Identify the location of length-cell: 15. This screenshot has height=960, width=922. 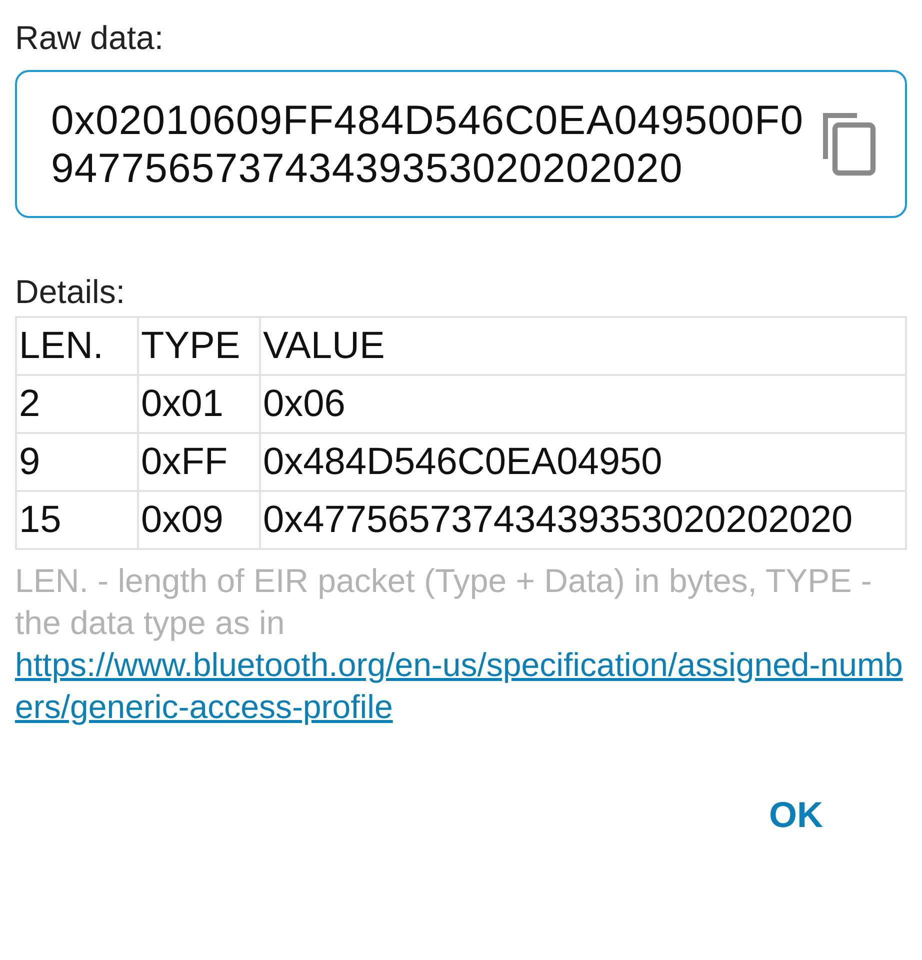
(77, 520).